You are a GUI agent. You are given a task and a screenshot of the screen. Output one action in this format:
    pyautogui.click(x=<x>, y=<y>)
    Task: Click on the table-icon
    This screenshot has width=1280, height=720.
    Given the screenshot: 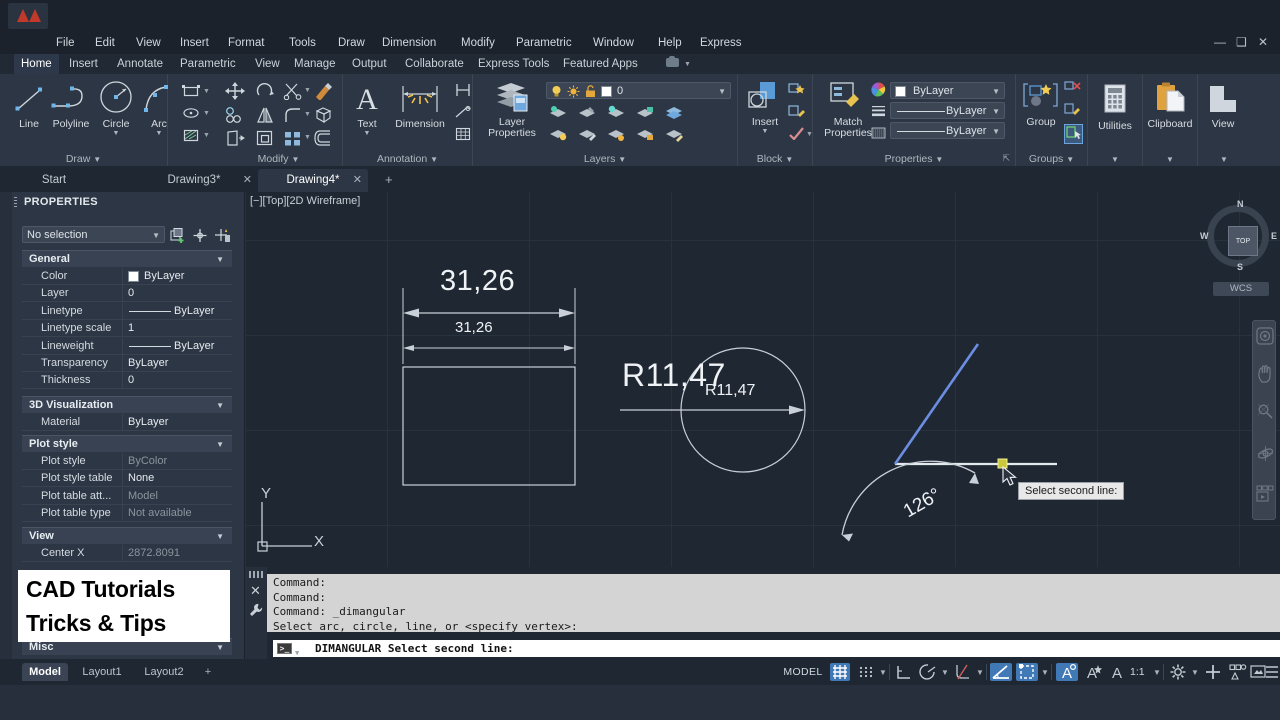 What is the action you would take?
    pyautogui.click(x=463, y=135)
    